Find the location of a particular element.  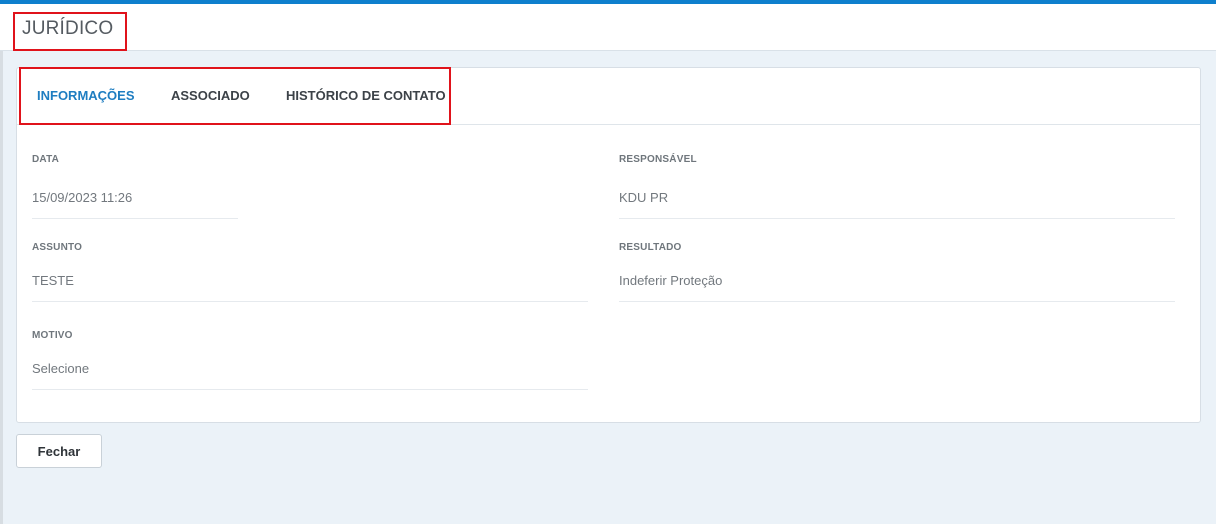

motivo-select: Selecione is located at coordinates (60, 369).